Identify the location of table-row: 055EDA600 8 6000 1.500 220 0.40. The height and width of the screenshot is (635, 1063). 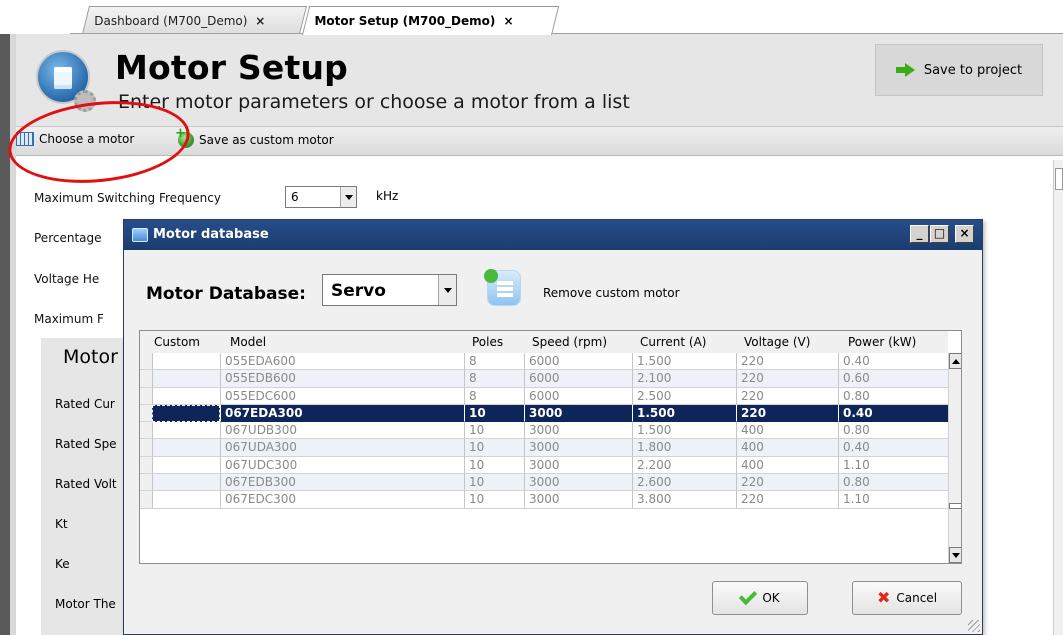
(544, 362).